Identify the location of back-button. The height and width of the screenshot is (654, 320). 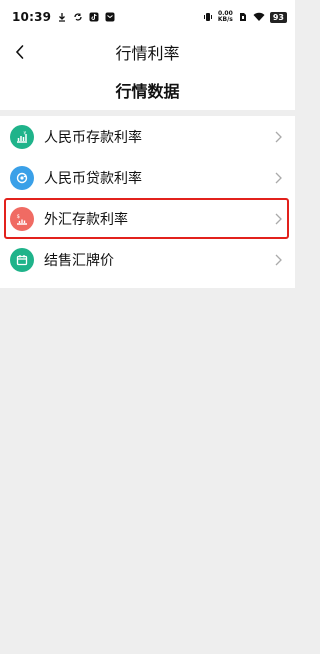
(20, 52).